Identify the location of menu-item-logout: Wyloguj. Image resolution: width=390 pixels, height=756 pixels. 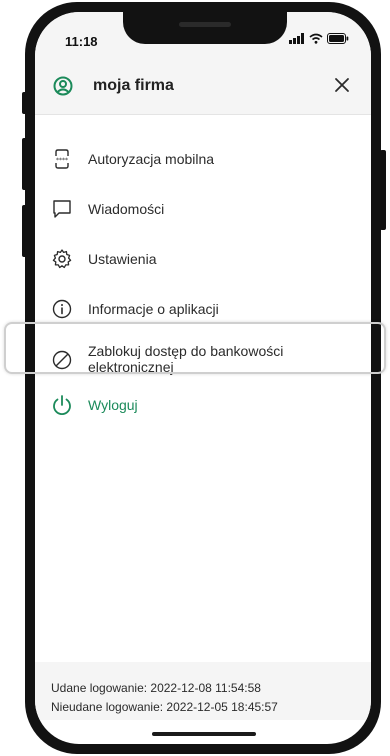
(203, 406).